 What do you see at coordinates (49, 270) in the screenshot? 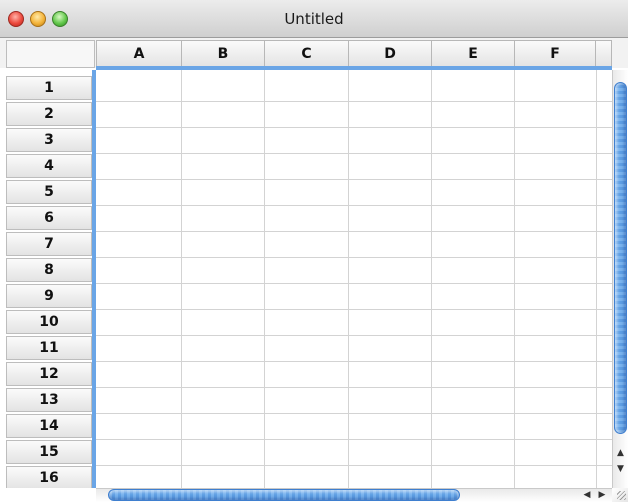
I see `row-header-8: 8` at bounding box center [49, 270].